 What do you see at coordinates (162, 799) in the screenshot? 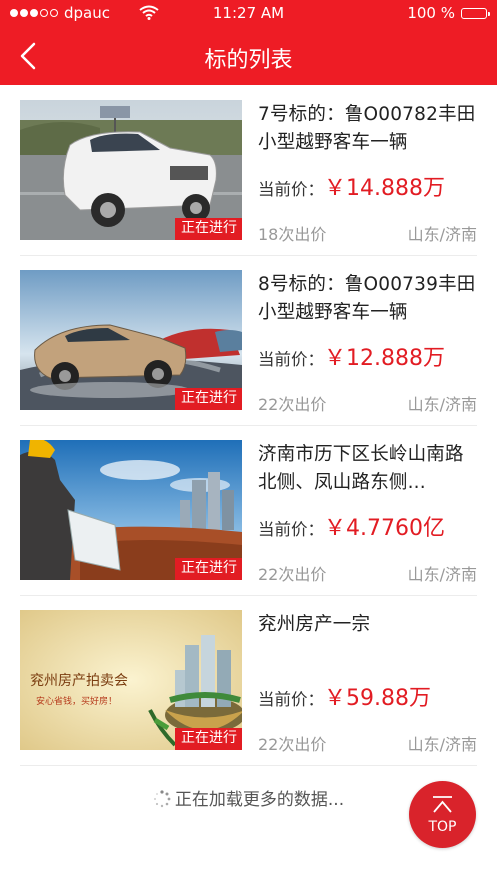
I see `loading-spinner-icon` at bounding box center [162, 799].